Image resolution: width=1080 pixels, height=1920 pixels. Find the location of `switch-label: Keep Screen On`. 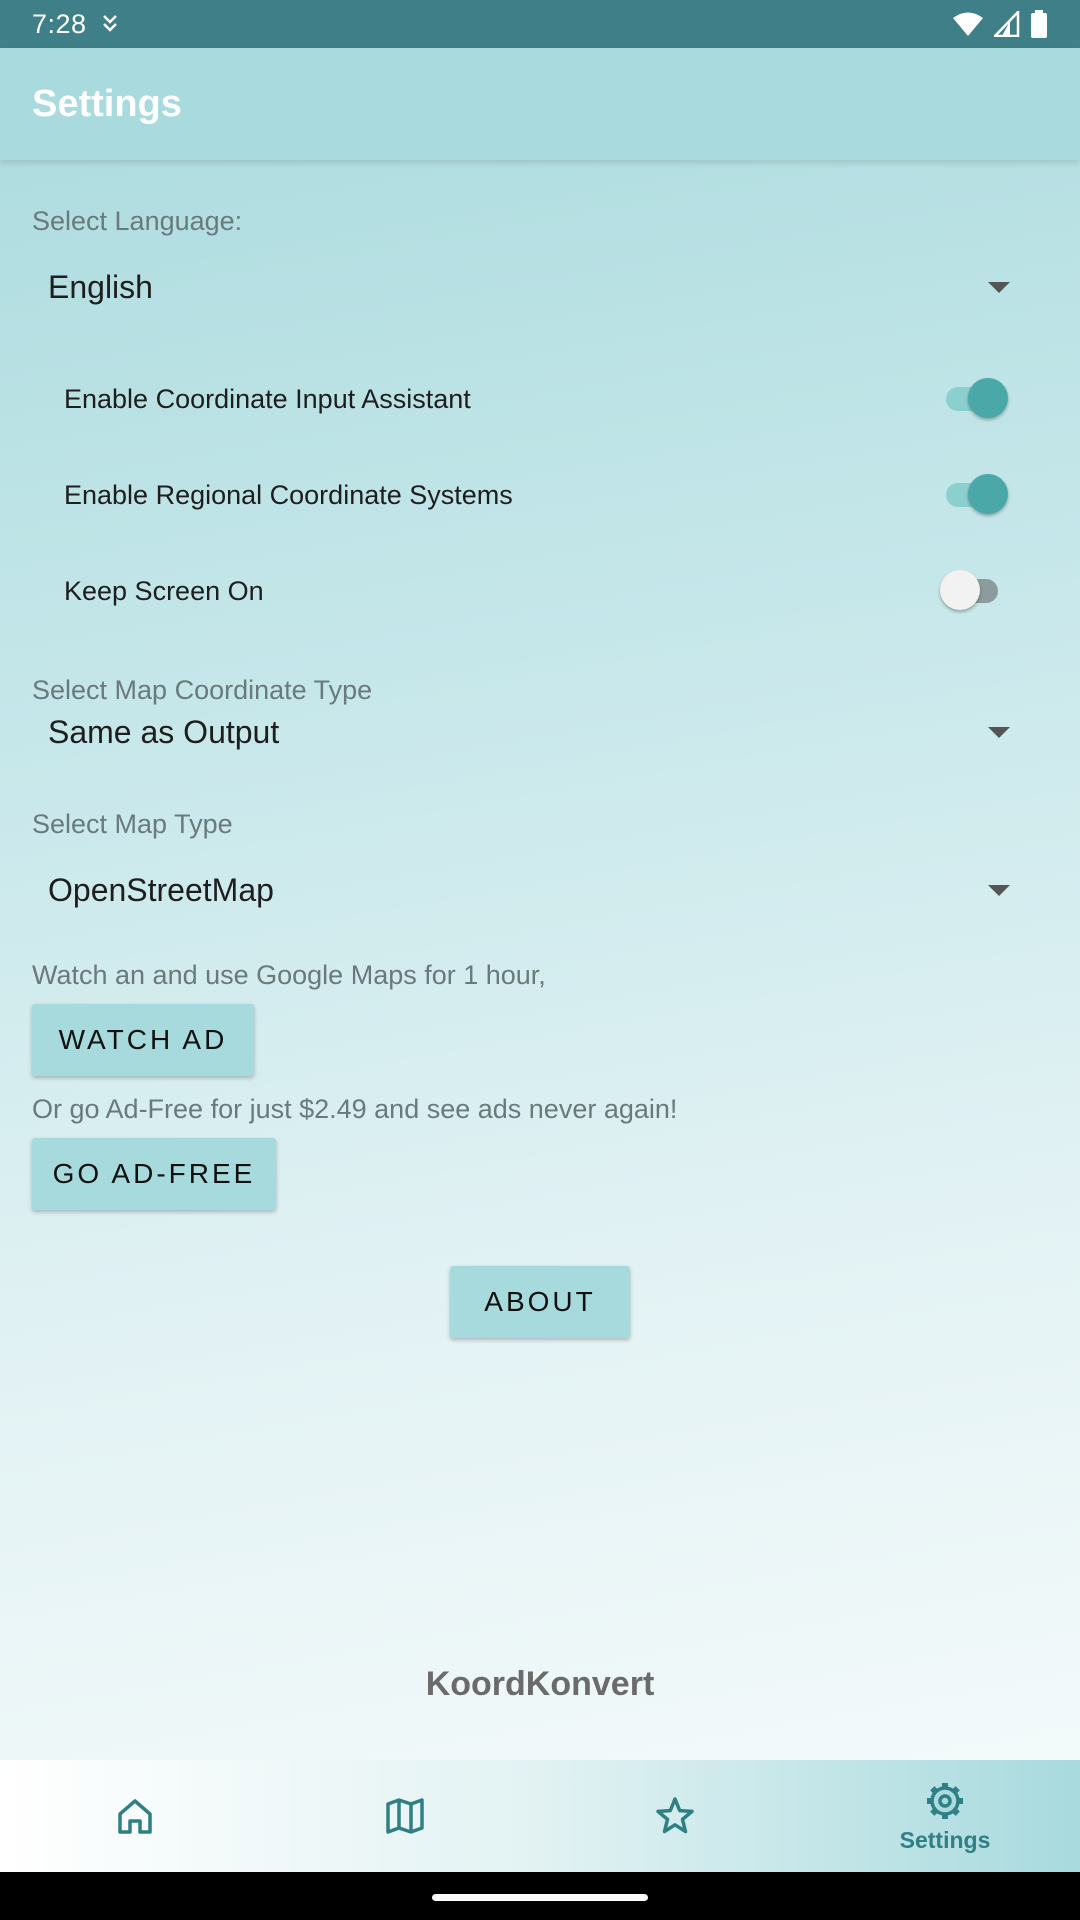

switch-label: Keep Screen On is located at coordinates (164, 590).